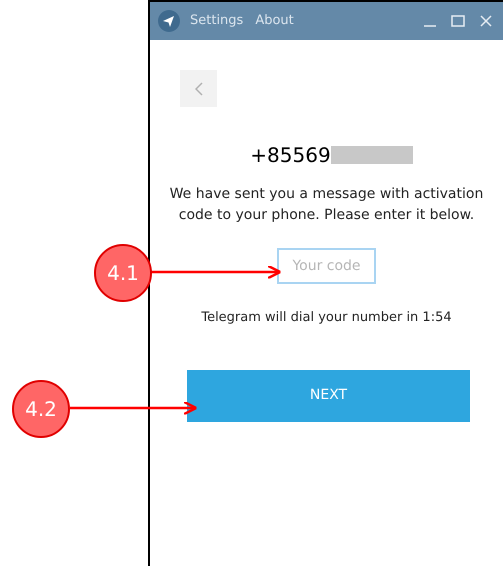  I want to click on callout-badge: 4.1, so click(123, 273).